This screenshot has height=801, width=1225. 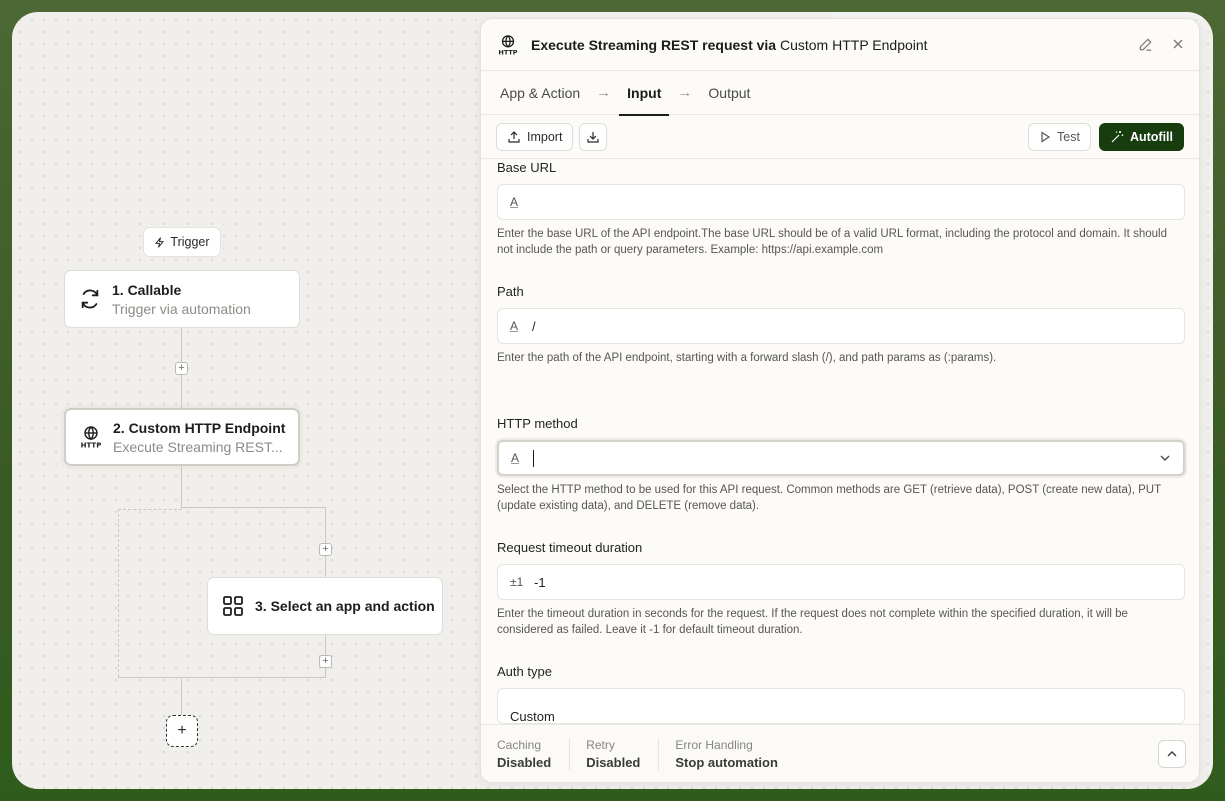 What do you see at coordinates (533, 458) in the screenshot?
I see `text-caret` at bounding box center [533, 458].